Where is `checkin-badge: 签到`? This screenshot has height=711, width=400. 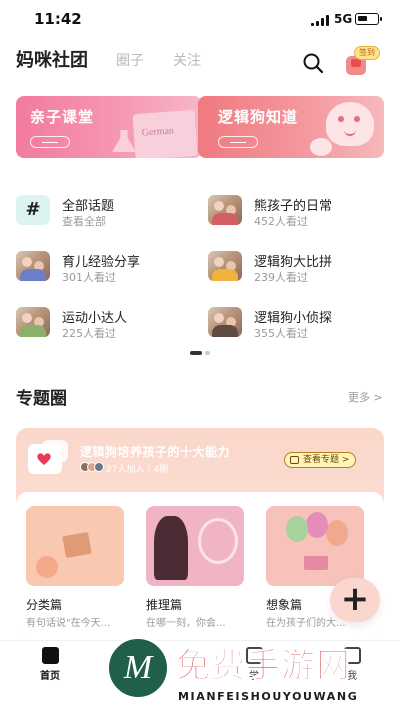 checkin-badge: 签到 is located at coordinates (367, 53).